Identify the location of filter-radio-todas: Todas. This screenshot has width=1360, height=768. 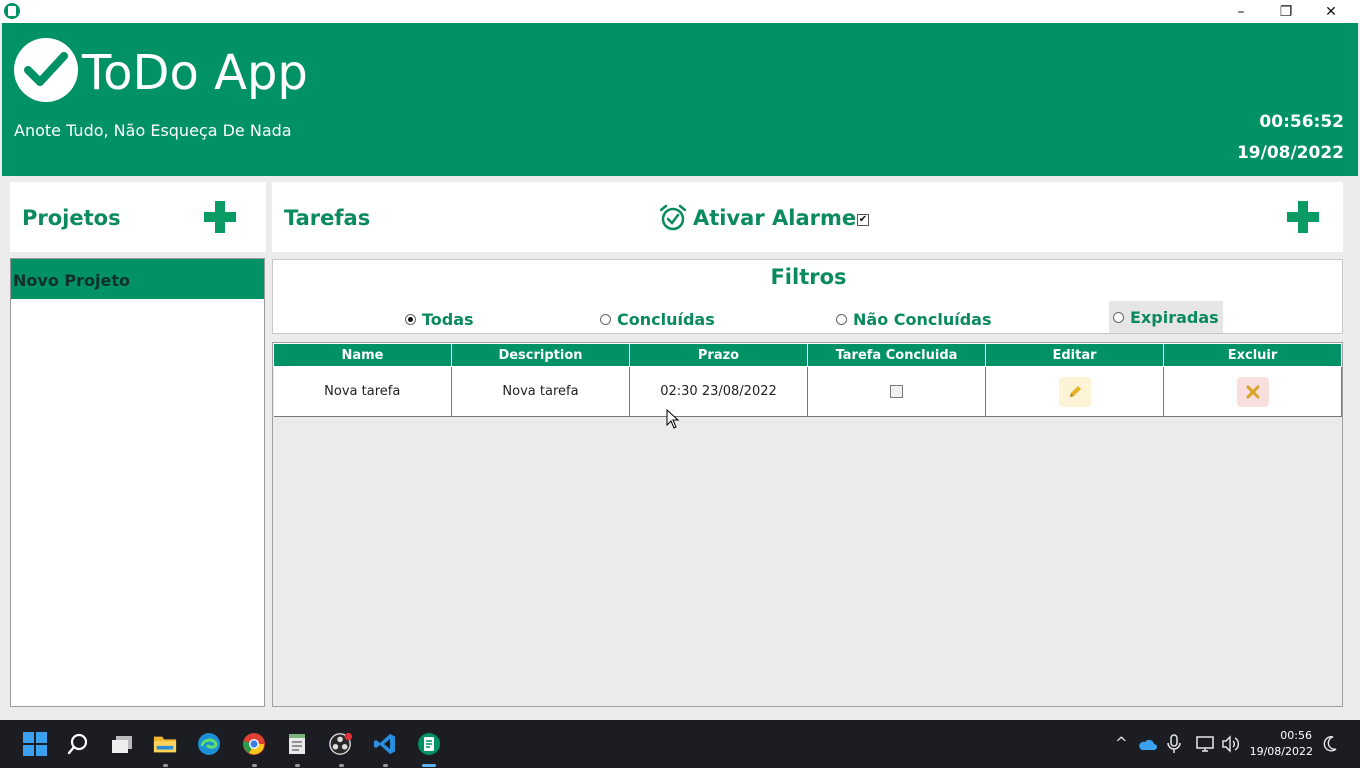
(439, 319).